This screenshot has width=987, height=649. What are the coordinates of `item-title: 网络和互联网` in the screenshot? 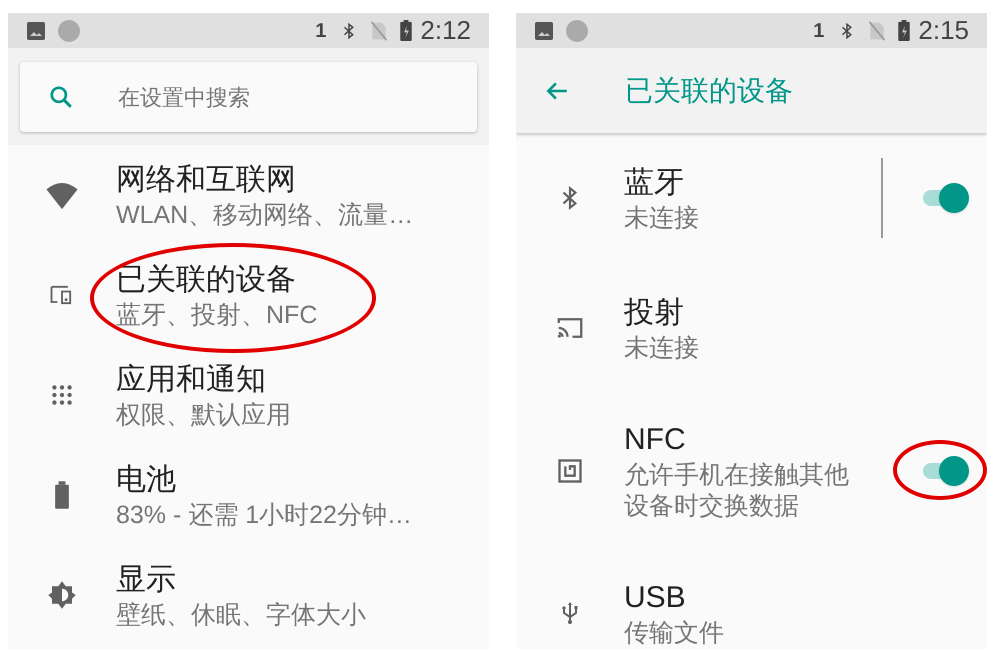 It's located at (206, 180).